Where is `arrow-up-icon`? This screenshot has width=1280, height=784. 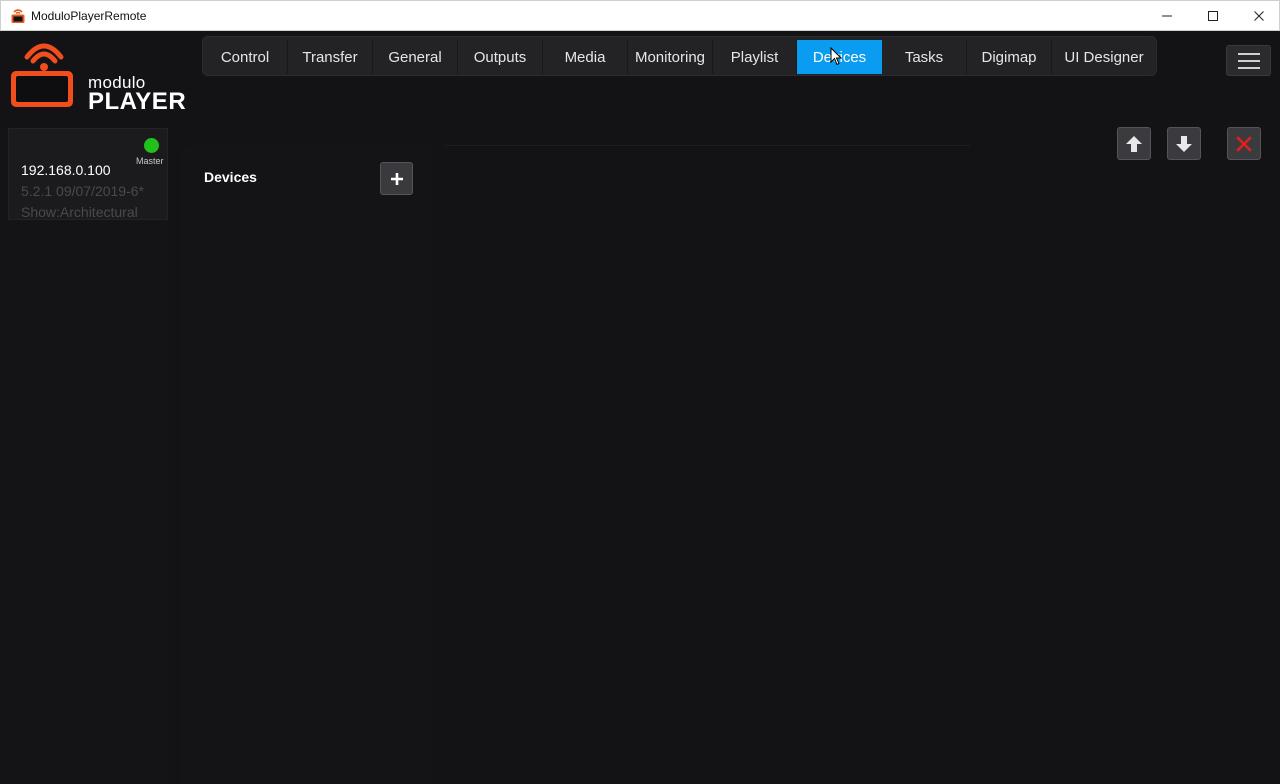
arrow-up-icon is located at coordinates (1134, 143).